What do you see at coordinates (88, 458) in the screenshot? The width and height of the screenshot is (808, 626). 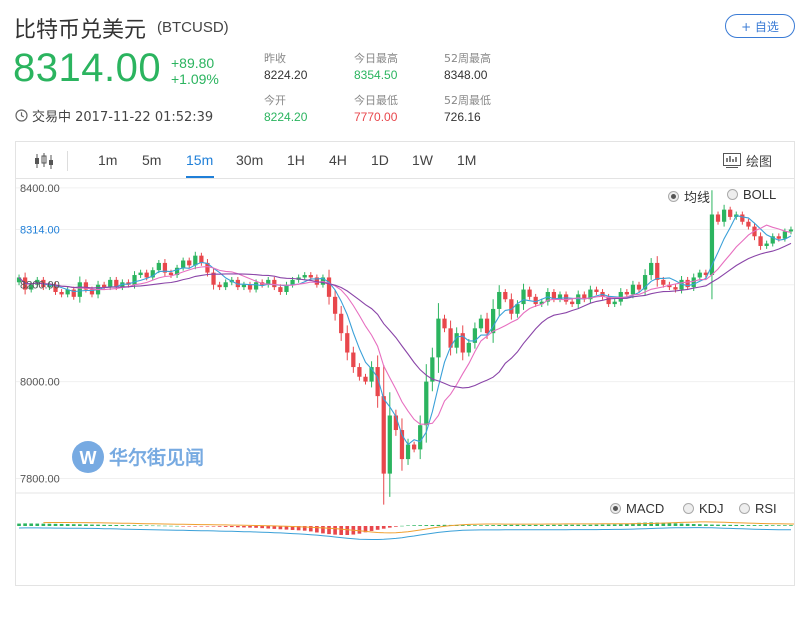 I see `watermark-logo-letter: W` at bounding box center [88, 458].